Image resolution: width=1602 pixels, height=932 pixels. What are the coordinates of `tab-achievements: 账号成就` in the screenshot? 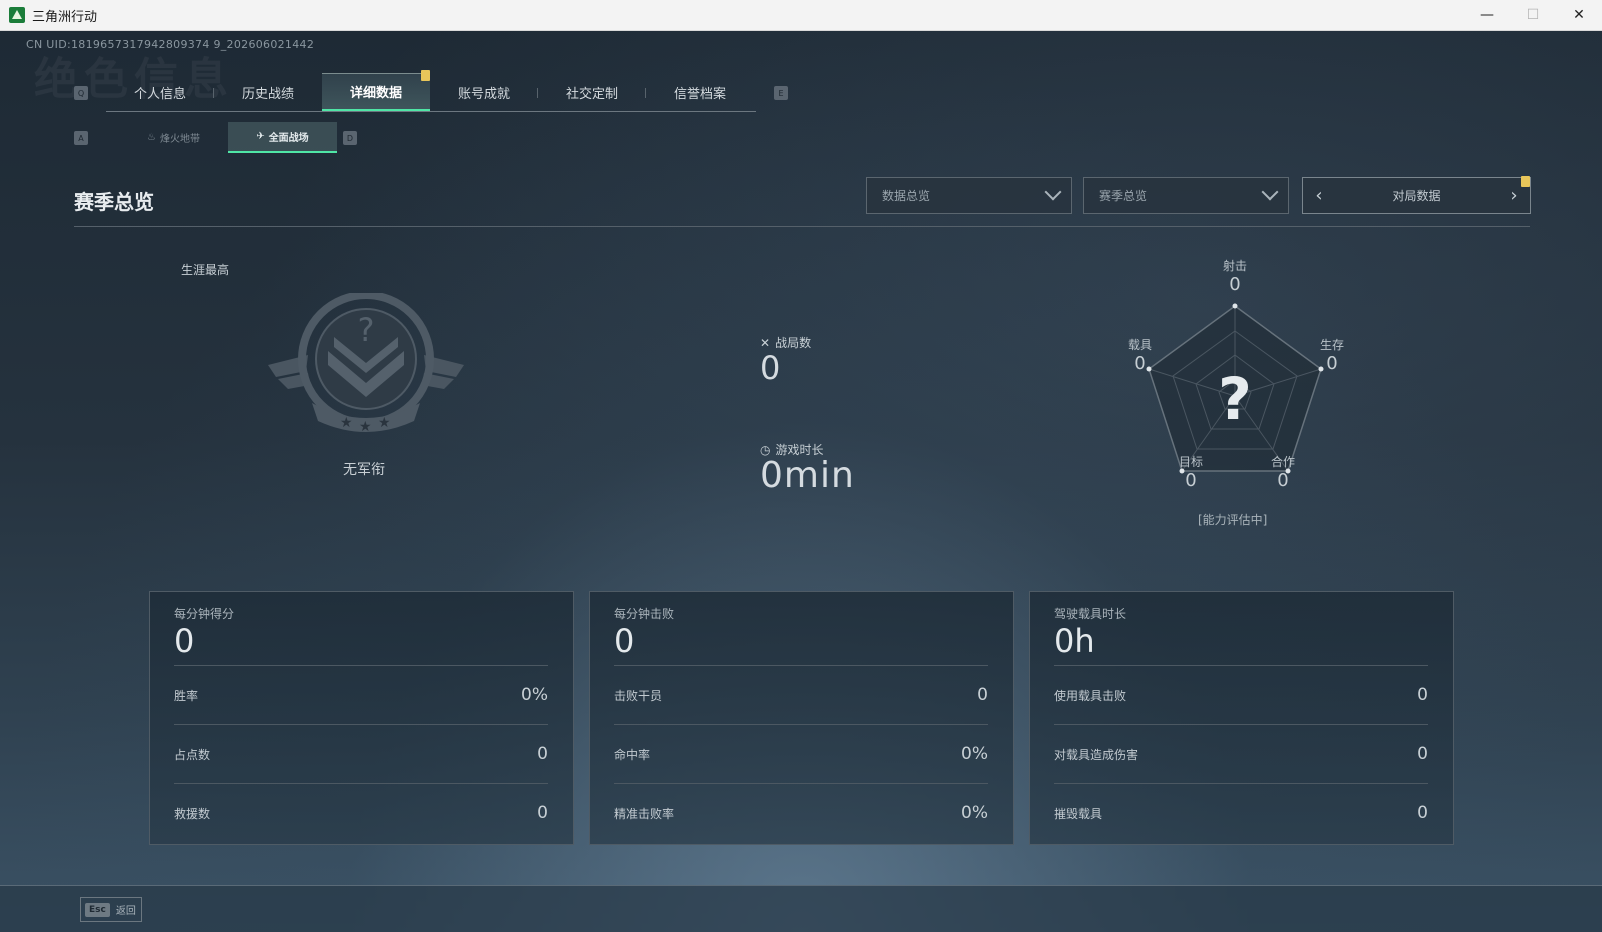 It's located at (484, 92).